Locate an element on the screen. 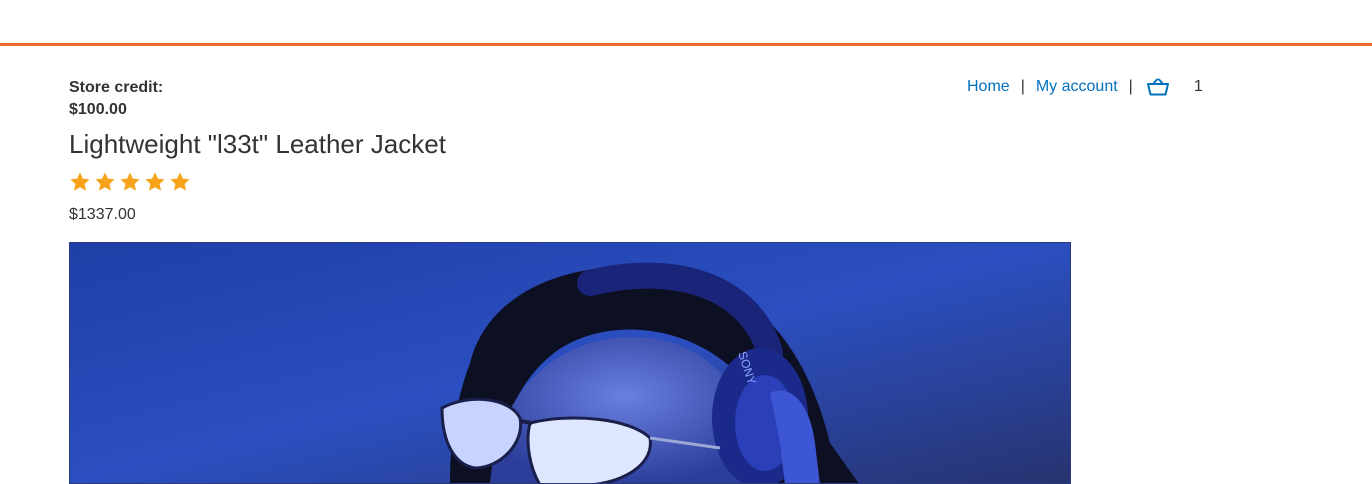  product-title: Lightweight "l33t" Leather Jacket is located at coordinates (257, 144).